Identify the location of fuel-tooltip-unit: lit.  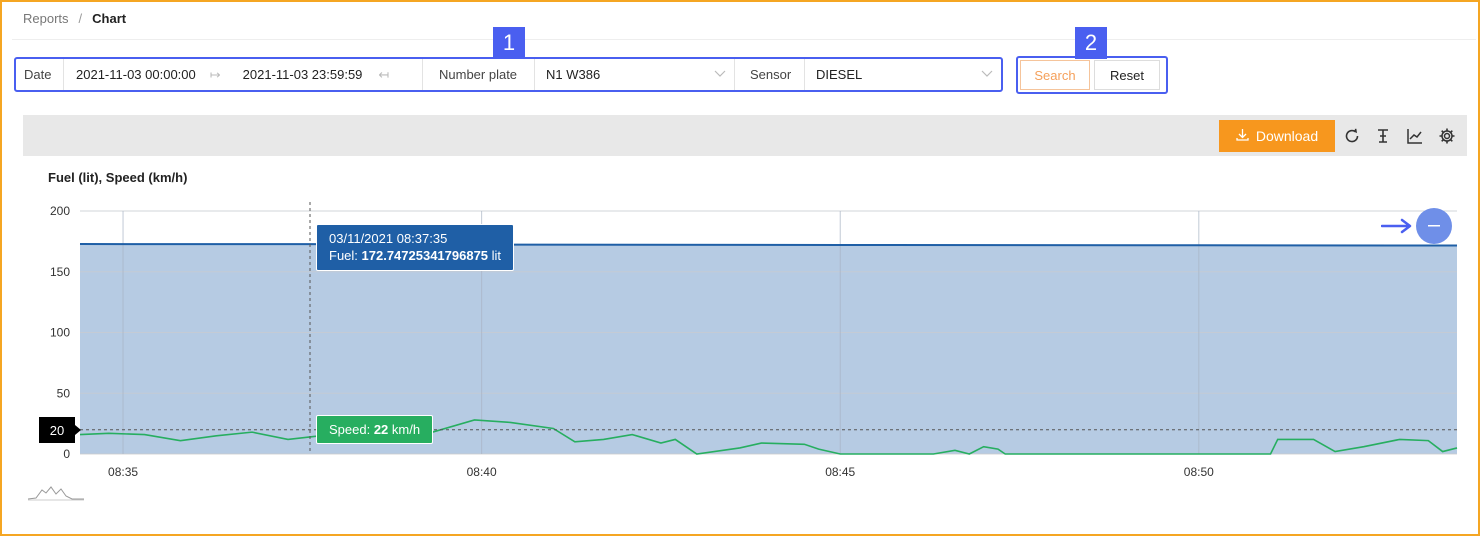
(495, 255).